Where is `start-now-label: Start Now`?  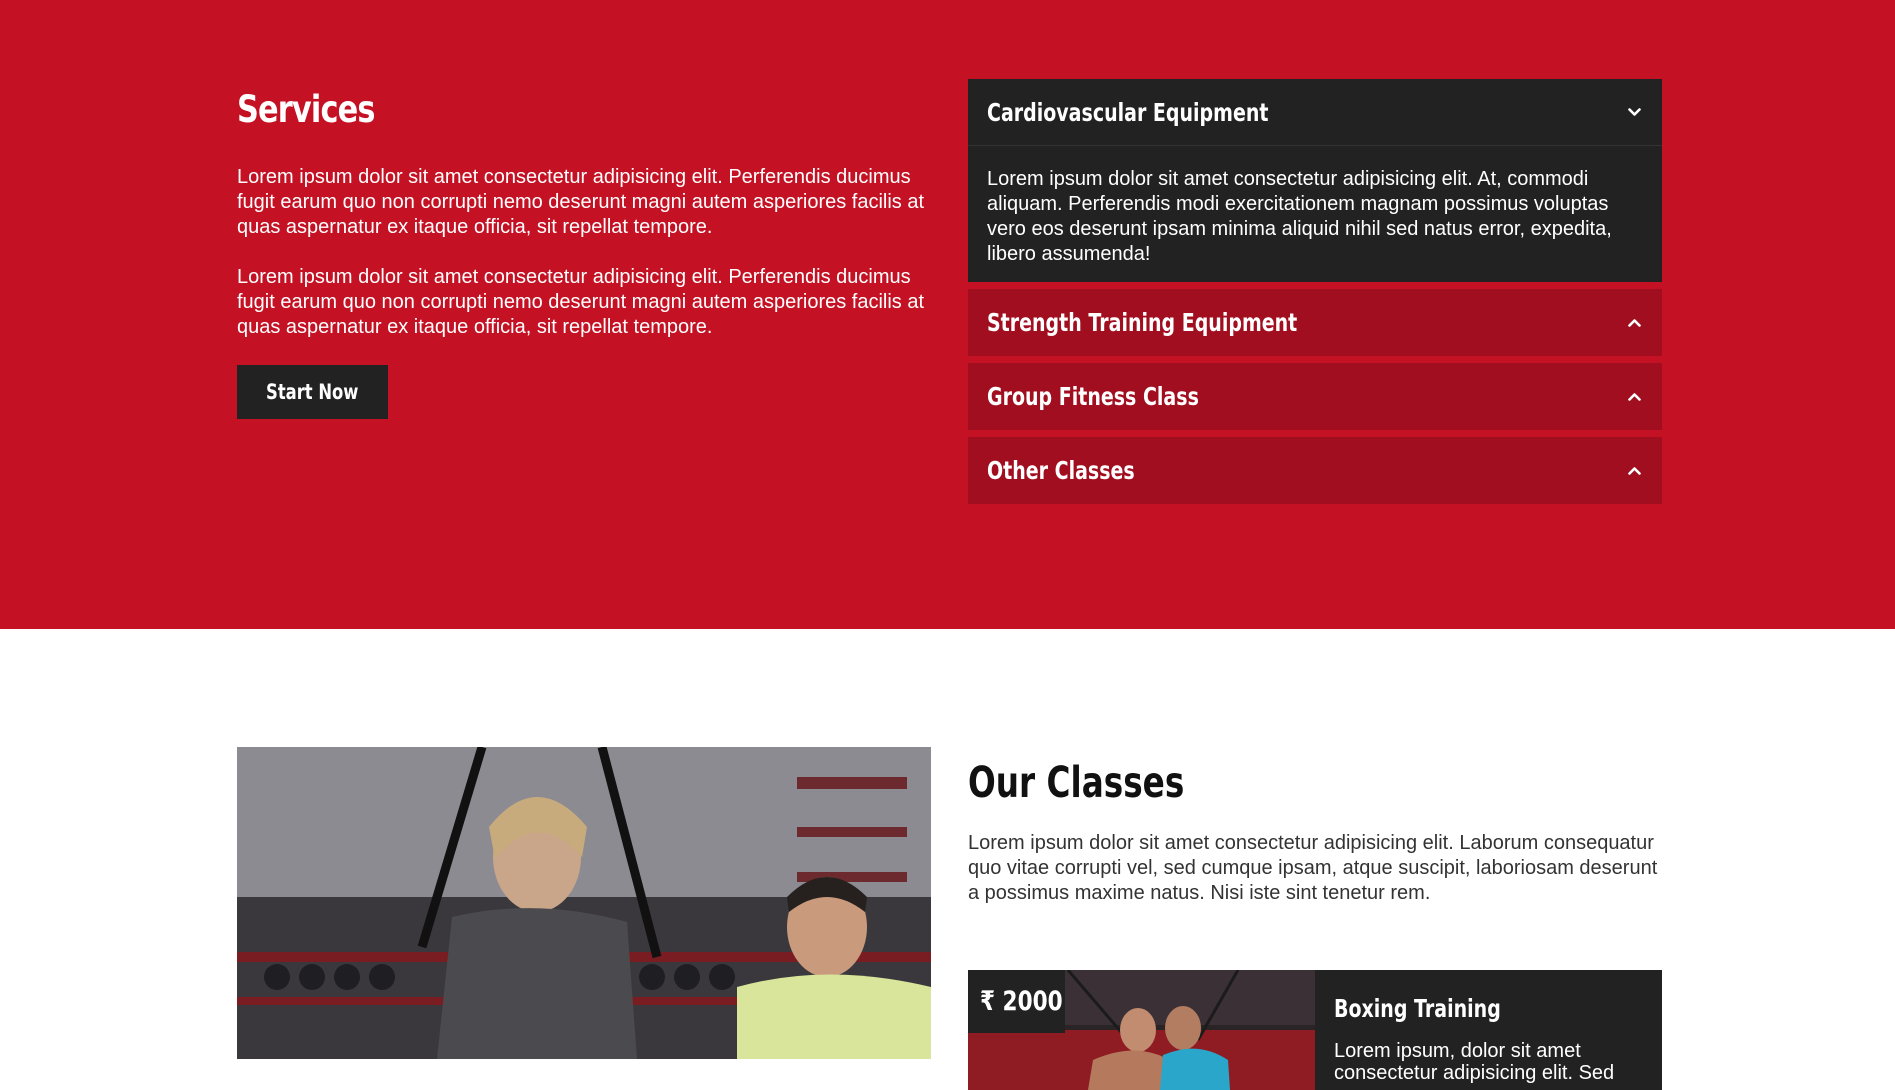 start-now-label: Start Now is located at coordinates (312, 392).